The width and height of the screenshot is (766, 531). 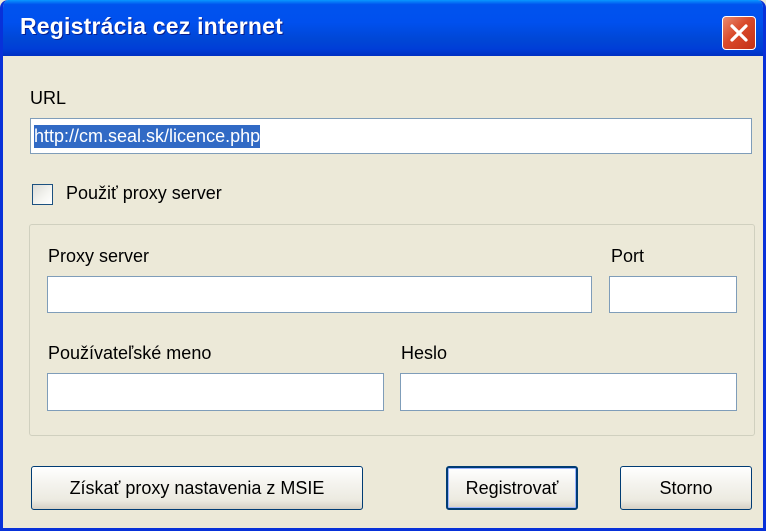 I want to click on username-label: Používateľské meno, so click(x=130, y=353).